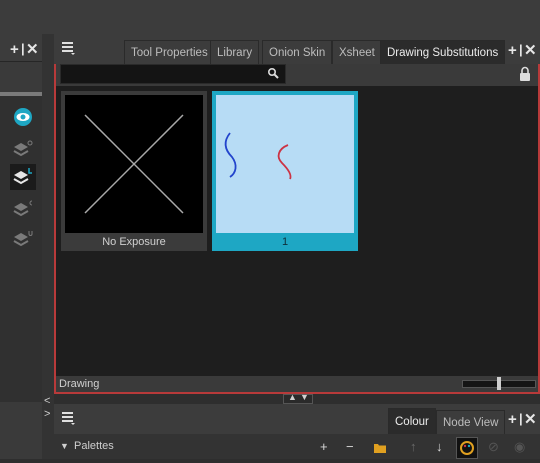  What do you see at coordinates (499, 383) in the screenshot?
I see `thumbnail-size-slider-handle` at bounding box center [499, 383].